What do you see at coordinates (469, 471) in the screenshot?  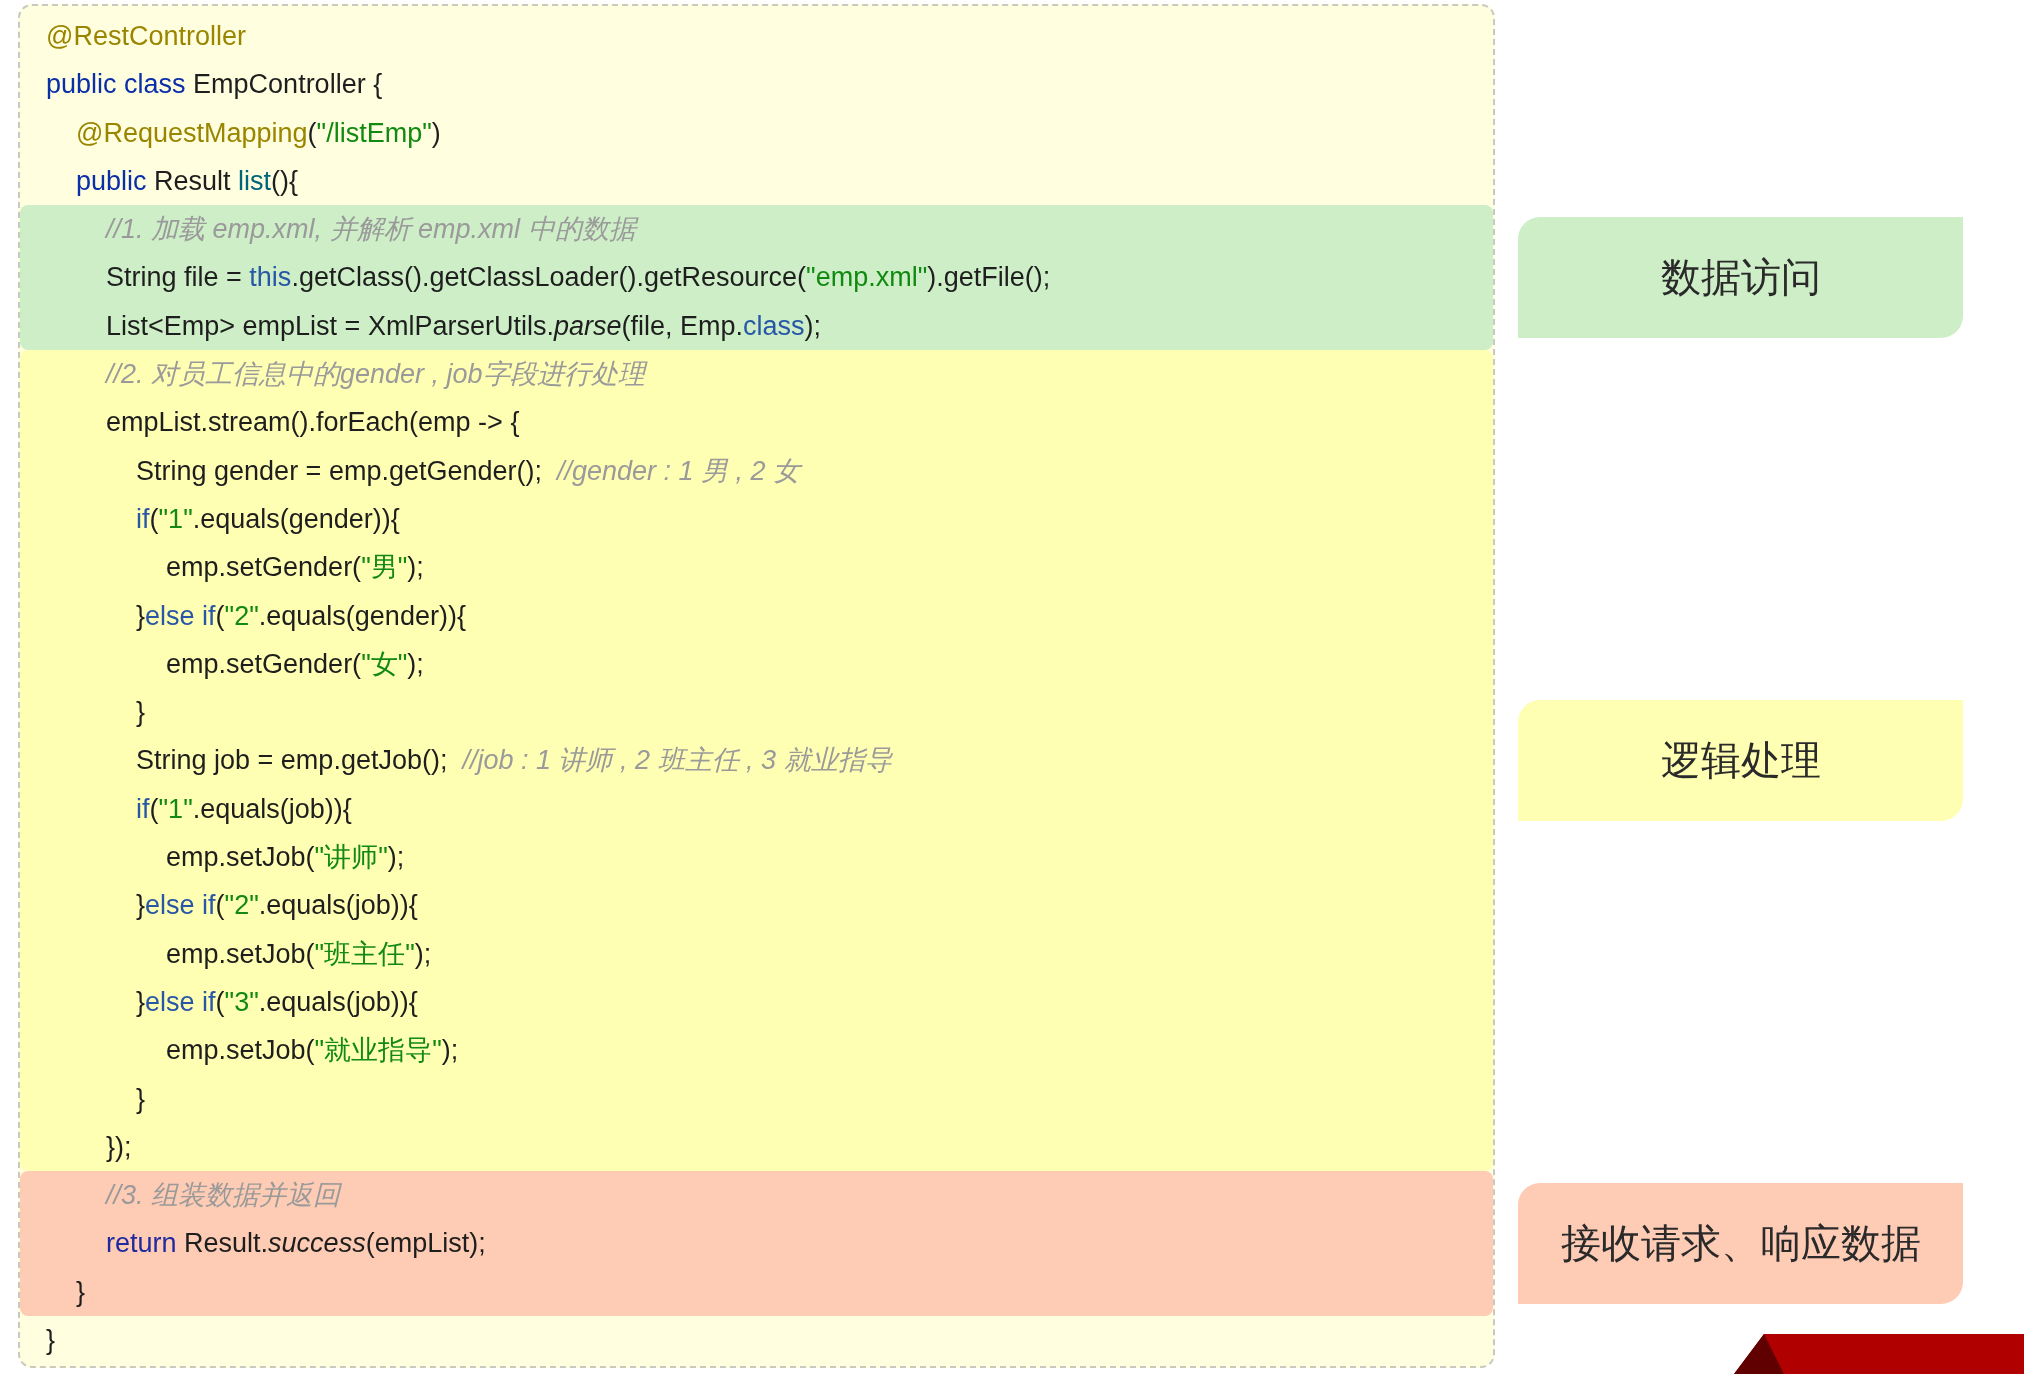 I see `code-line: String gender = emp.getGender(); //gender : 1 男 , 2 女` at bounding box center [469, 471].